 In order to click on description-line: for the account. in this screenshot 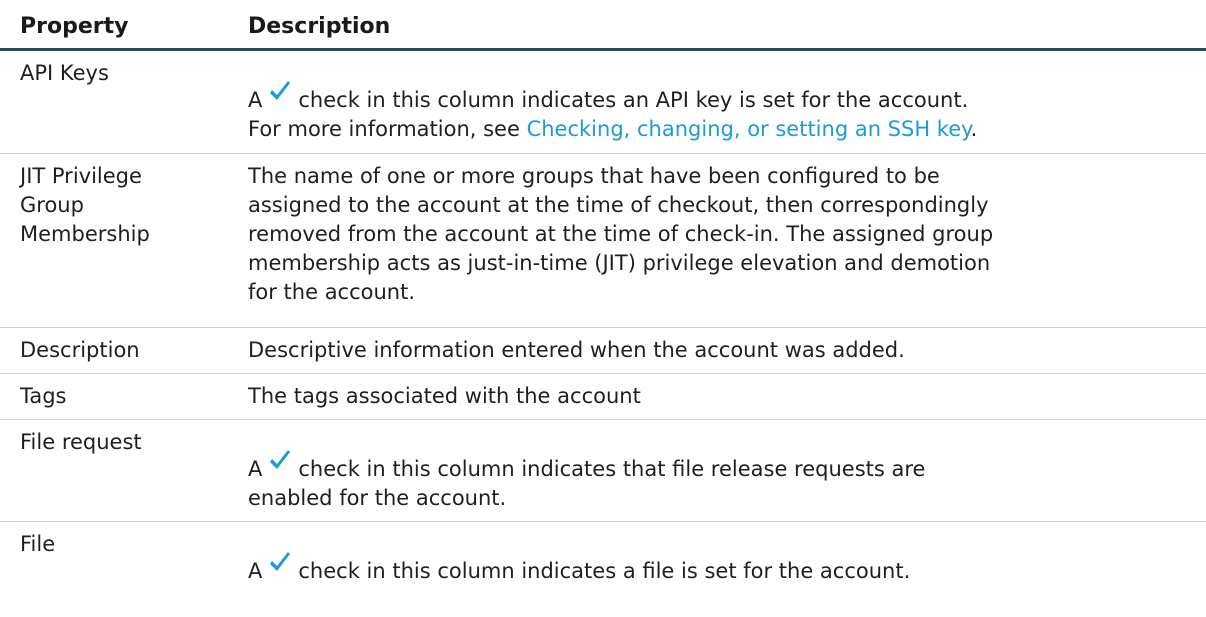, I will do `click(332, 292)`.